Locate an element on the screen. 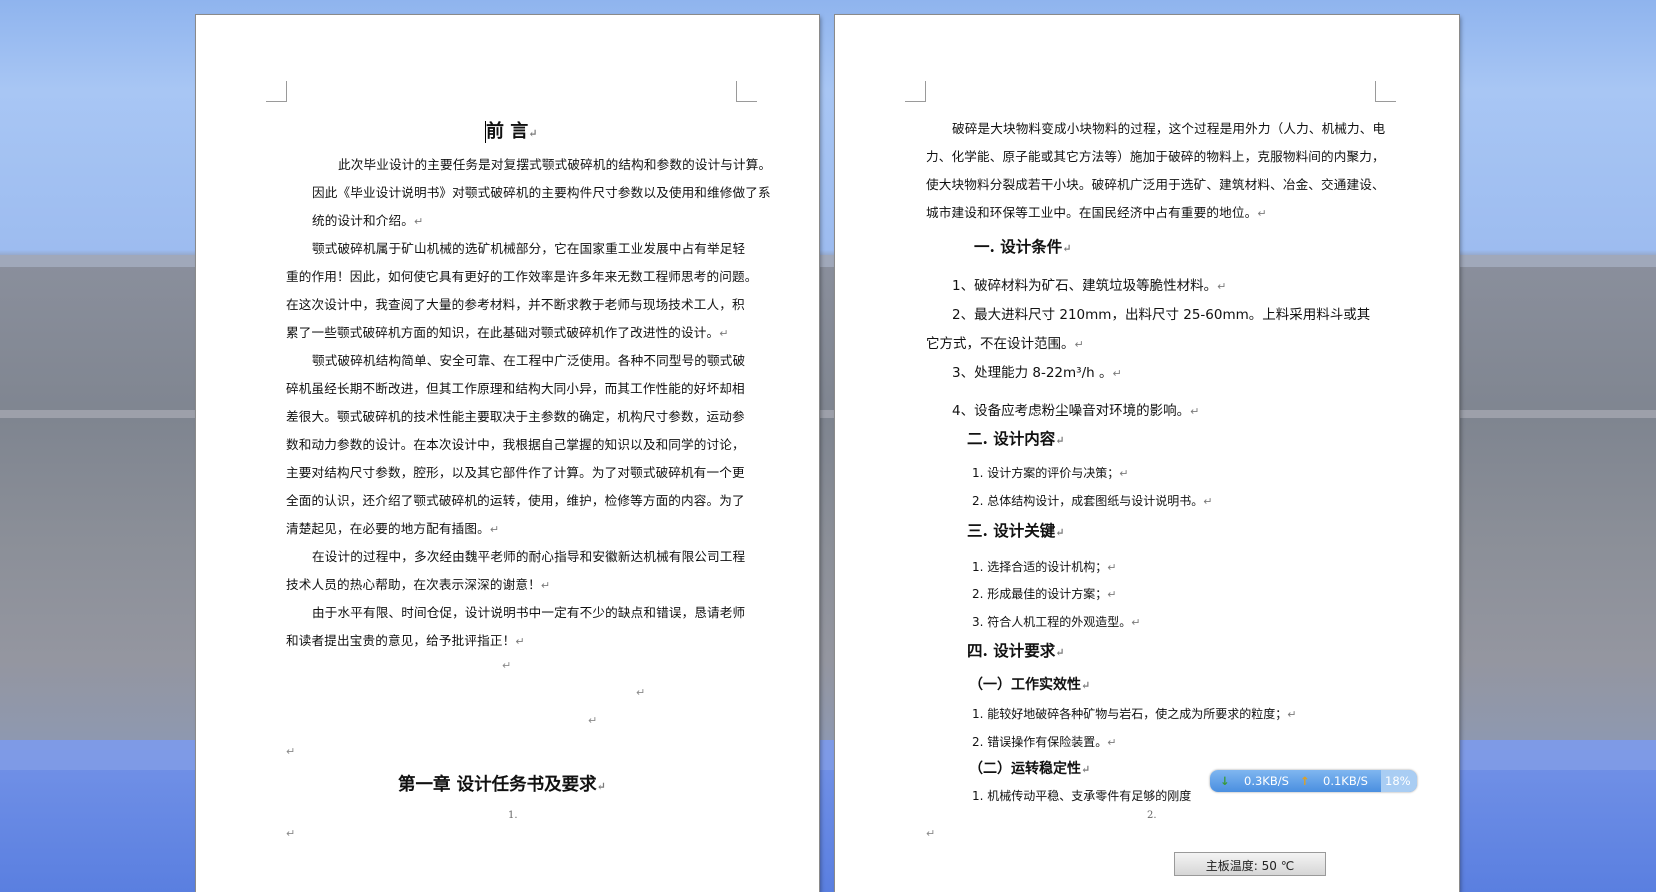 The width and height of the screenshot is (1656, 892). section-title-keys: 三. 设计关键↵ is located at coordinates (1016, 530).